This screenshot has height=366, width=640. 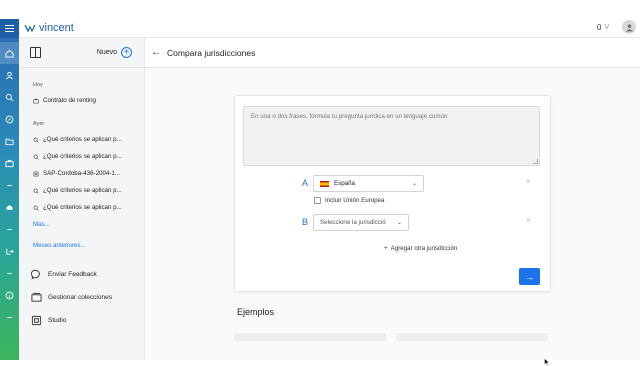 I want to click on studio-label: Studio, so click(x=57, y=320).